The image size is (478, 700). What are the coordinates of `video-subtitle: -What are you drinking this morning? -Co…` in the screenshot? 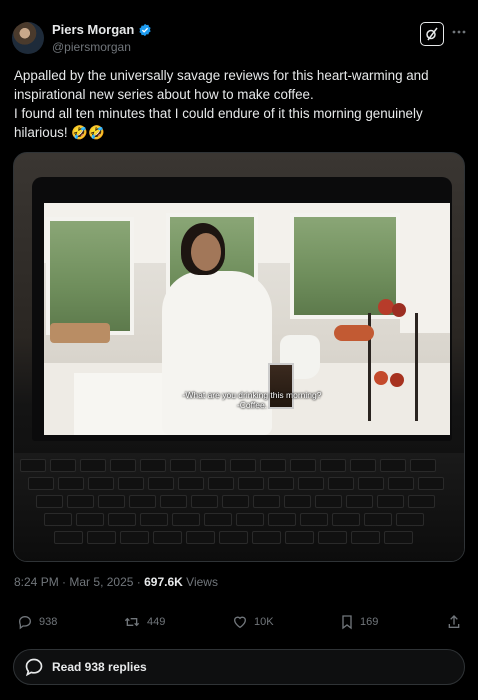 It's located at (252, 400).